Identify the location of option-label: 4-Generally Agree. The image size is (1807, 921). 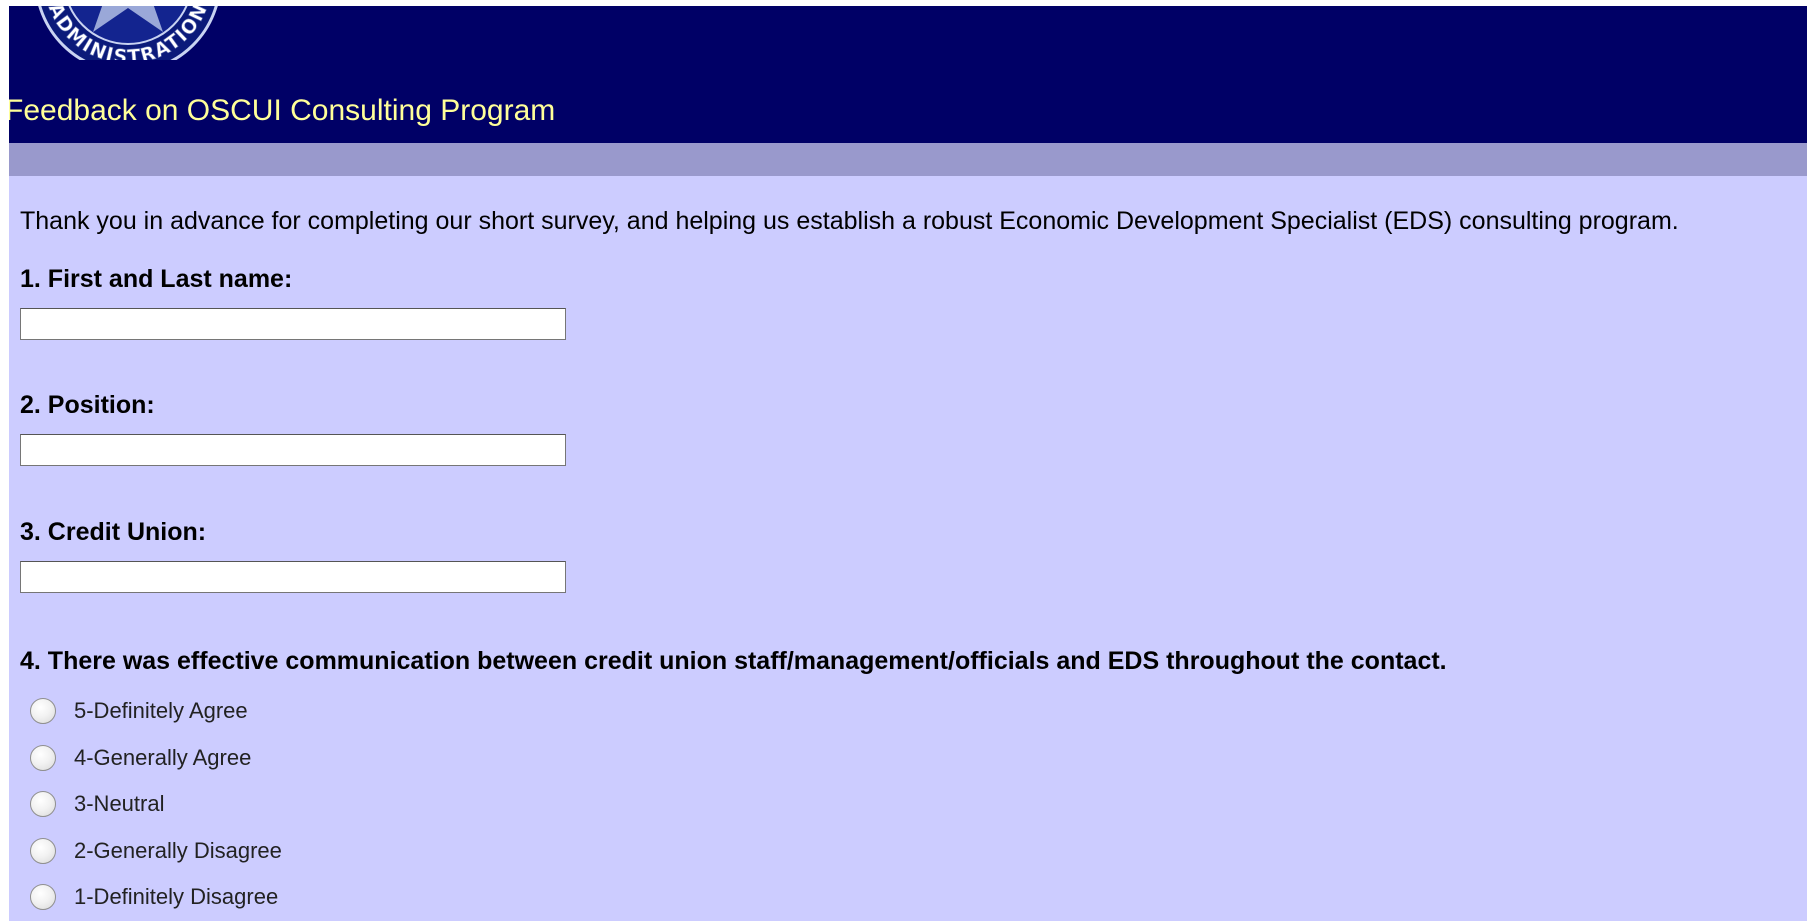
(162, 758).